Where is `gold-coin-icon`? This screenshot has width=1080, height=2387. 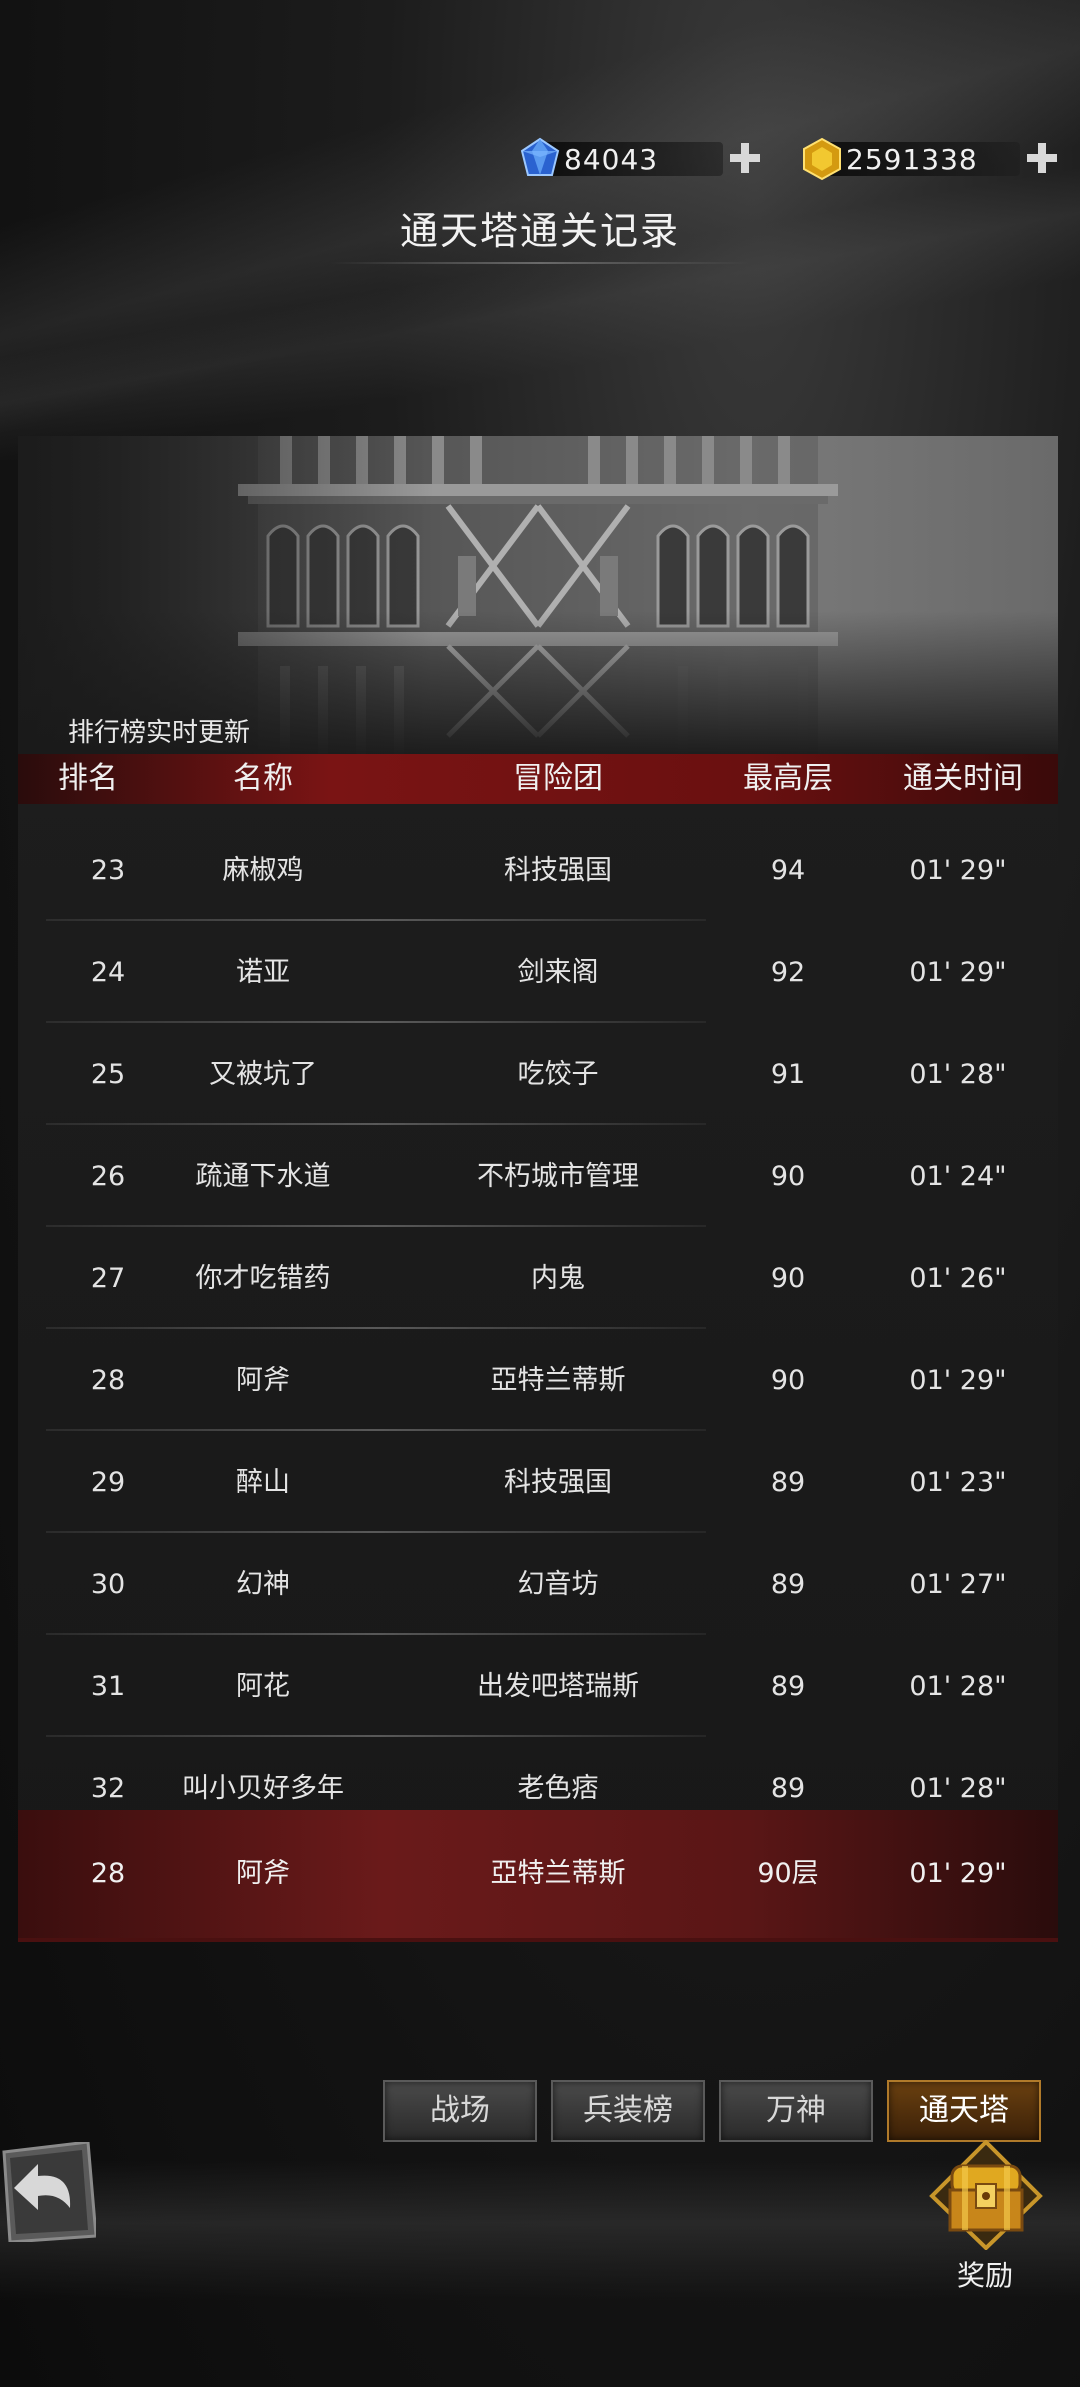 gold-coin-icon is located at coordinates (822, 159).